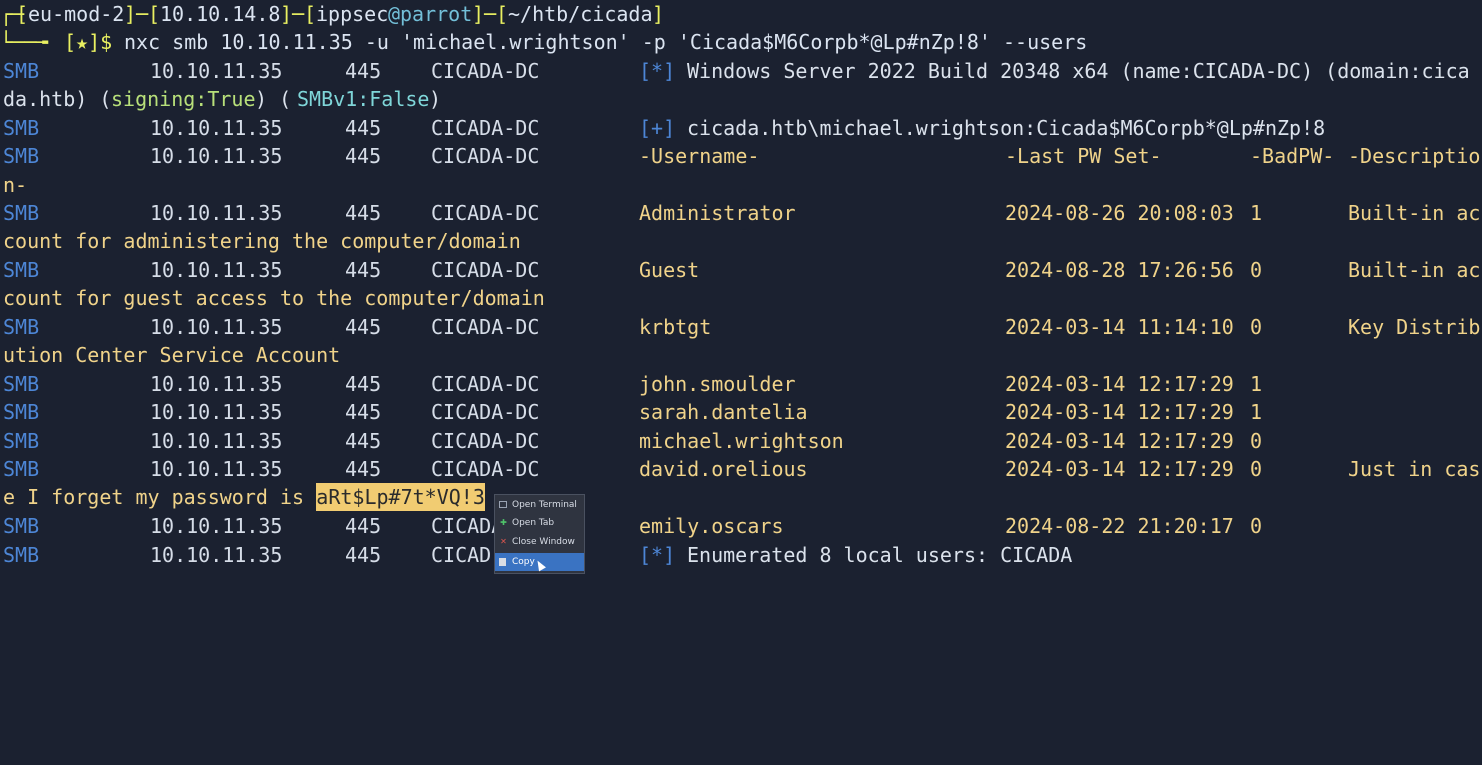  Describe the element at coordinates (699, 156) in the screenshot. I see `header-username: -Username-` at that location.